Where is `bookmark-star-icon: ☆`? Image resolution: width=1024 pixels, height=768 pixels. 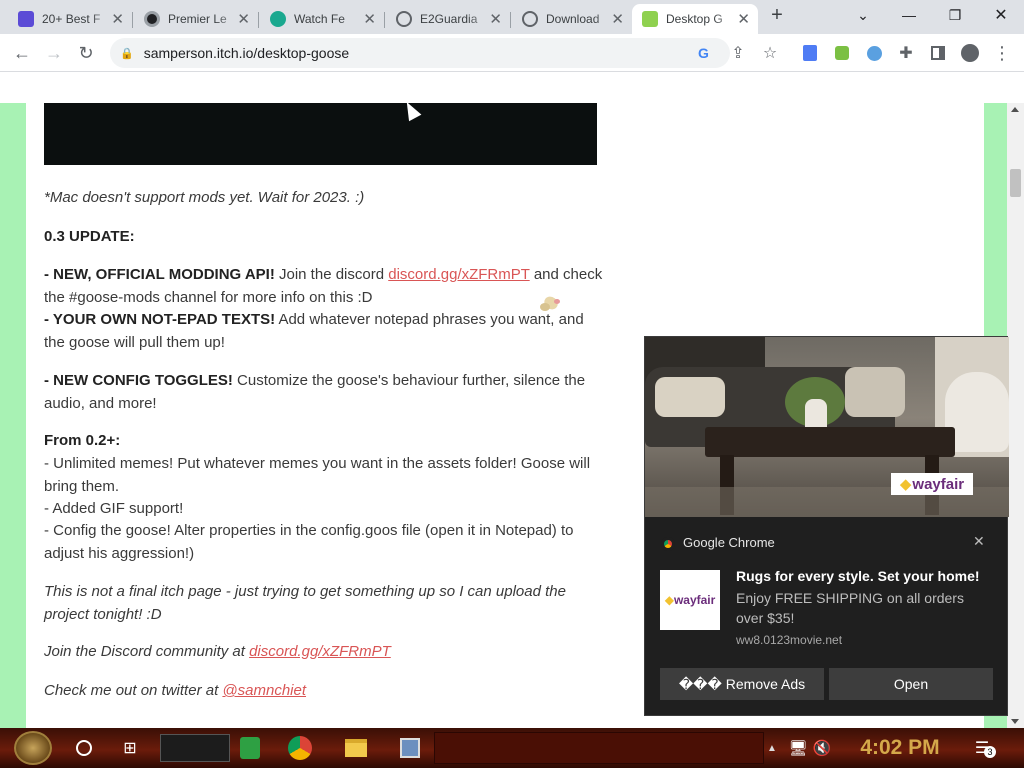 bookmark-star-icon: ☆ is located at coordinates (770, 53).